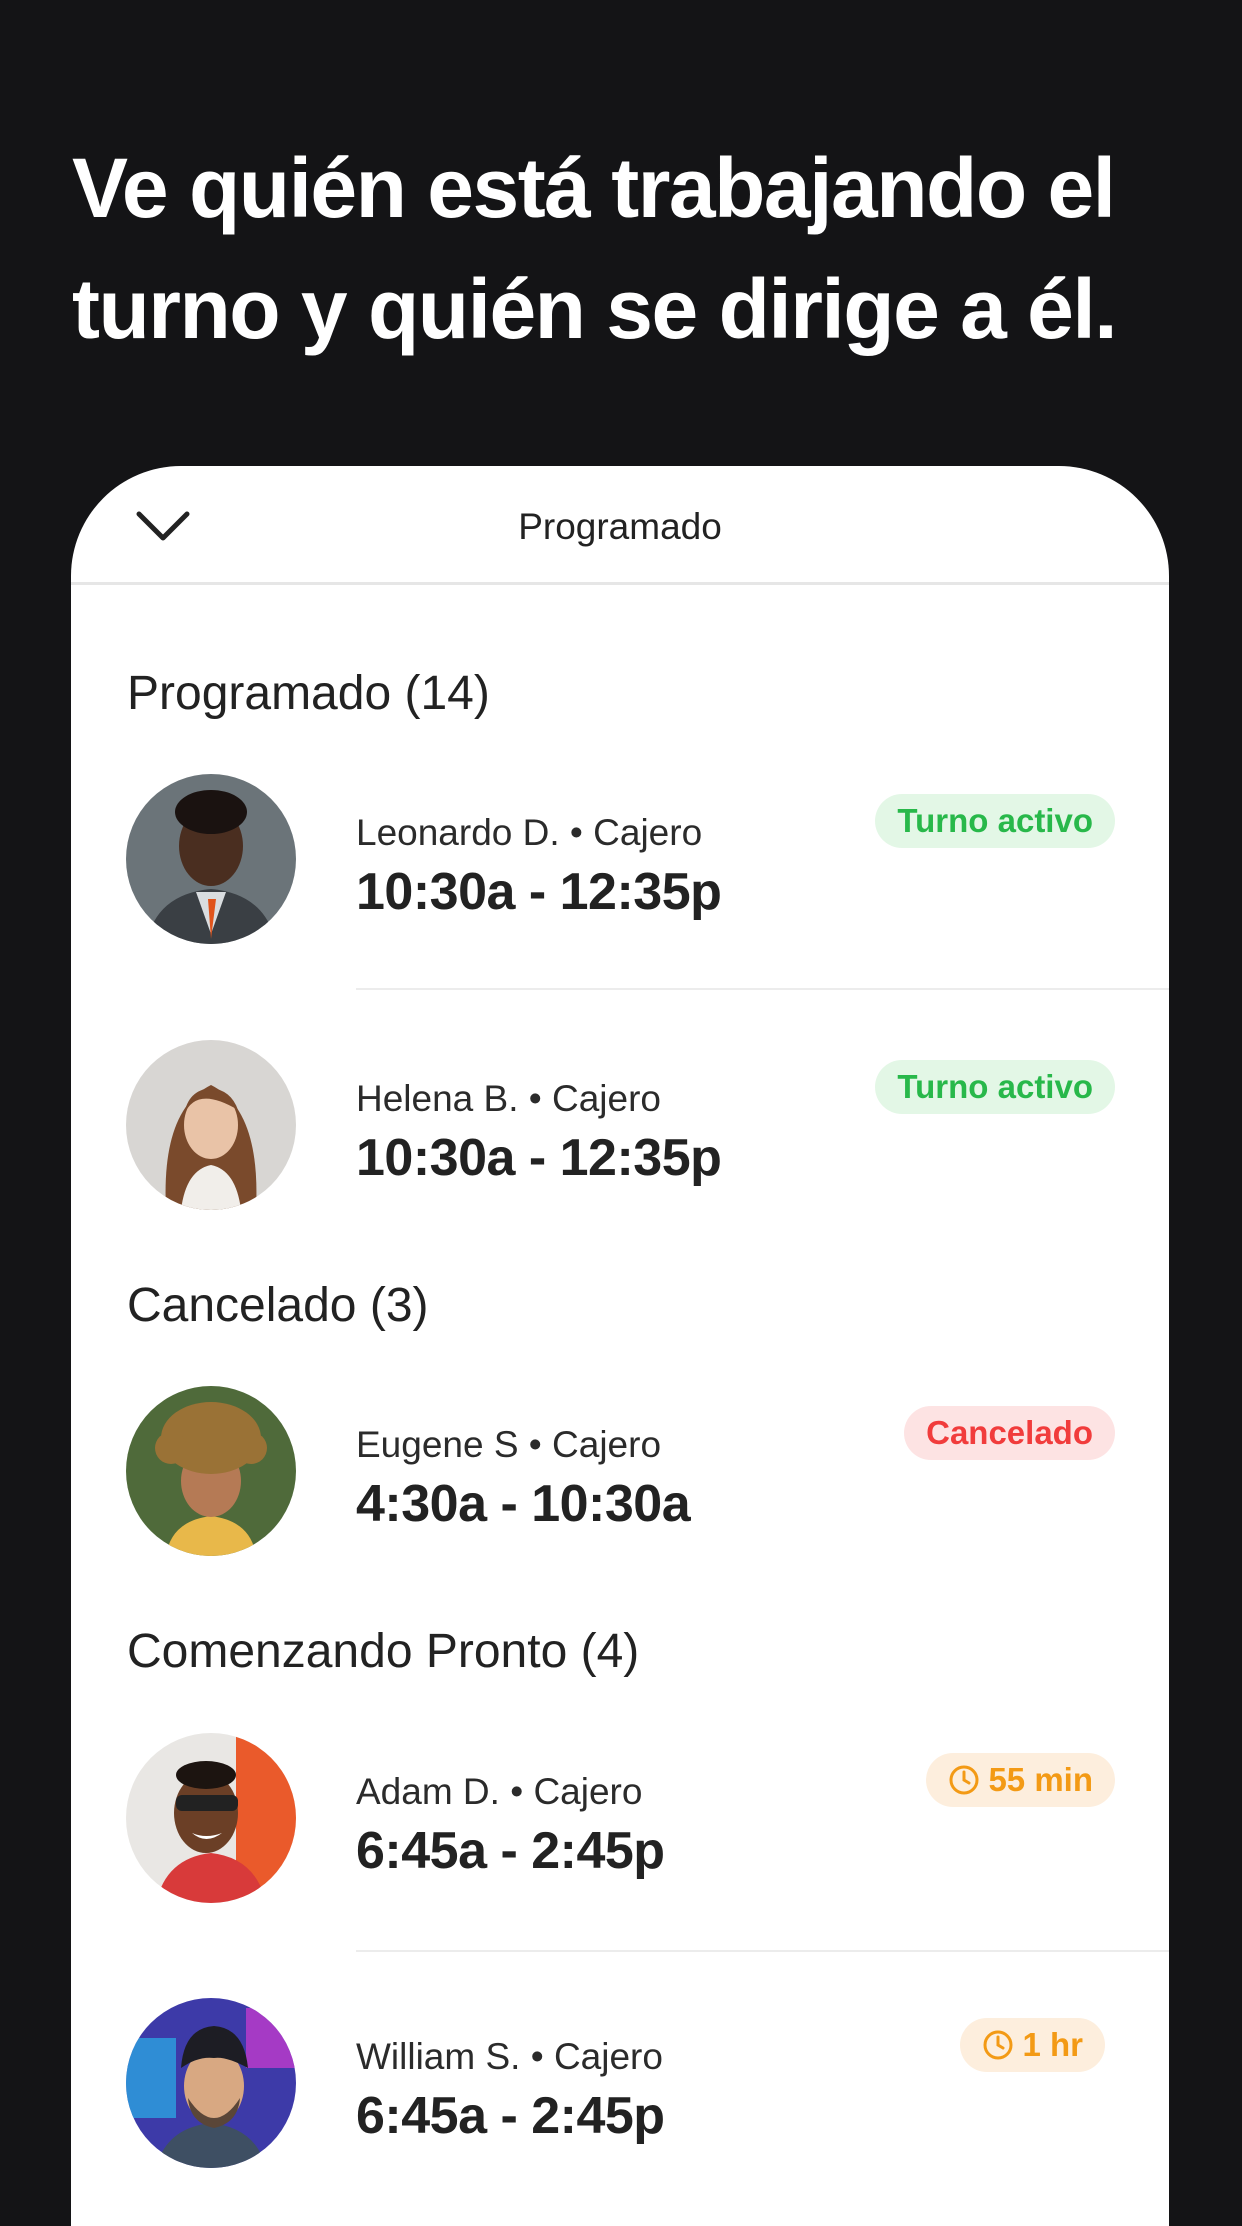  I want to click on card-header: Programado, so click(620, 525).